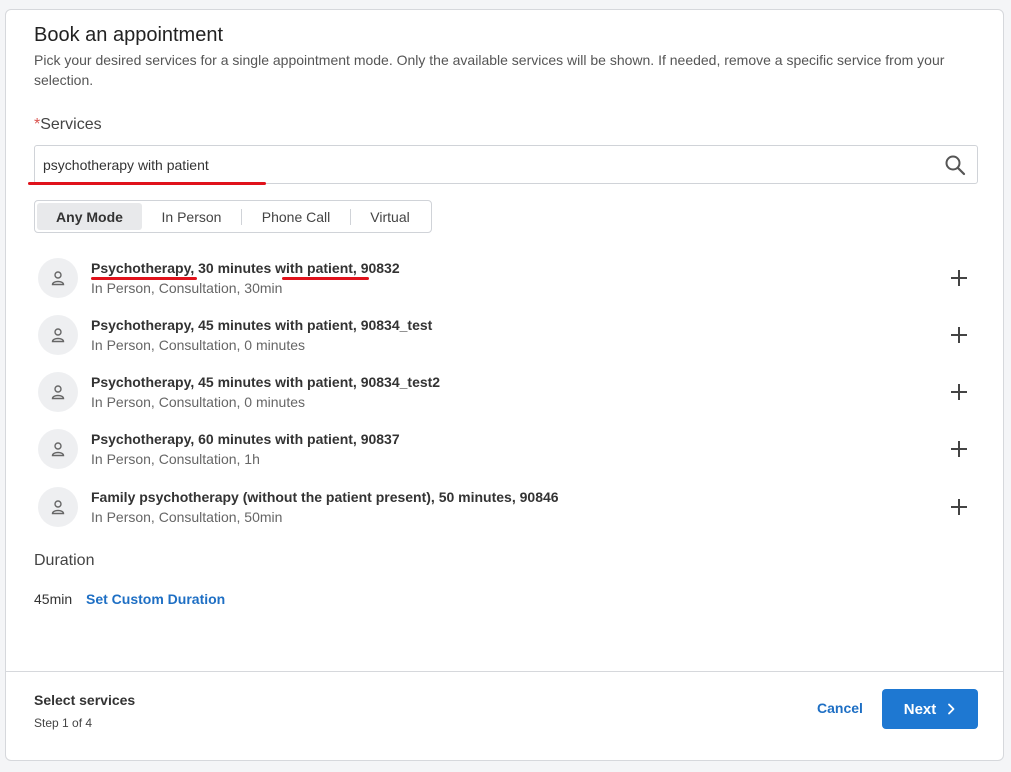 This screenshot has width=1011, height=772. What do you see at coordinates (840, 708) in the screenshot?
I see `cancel-button: Cancel` at bounding box center [840, 708].